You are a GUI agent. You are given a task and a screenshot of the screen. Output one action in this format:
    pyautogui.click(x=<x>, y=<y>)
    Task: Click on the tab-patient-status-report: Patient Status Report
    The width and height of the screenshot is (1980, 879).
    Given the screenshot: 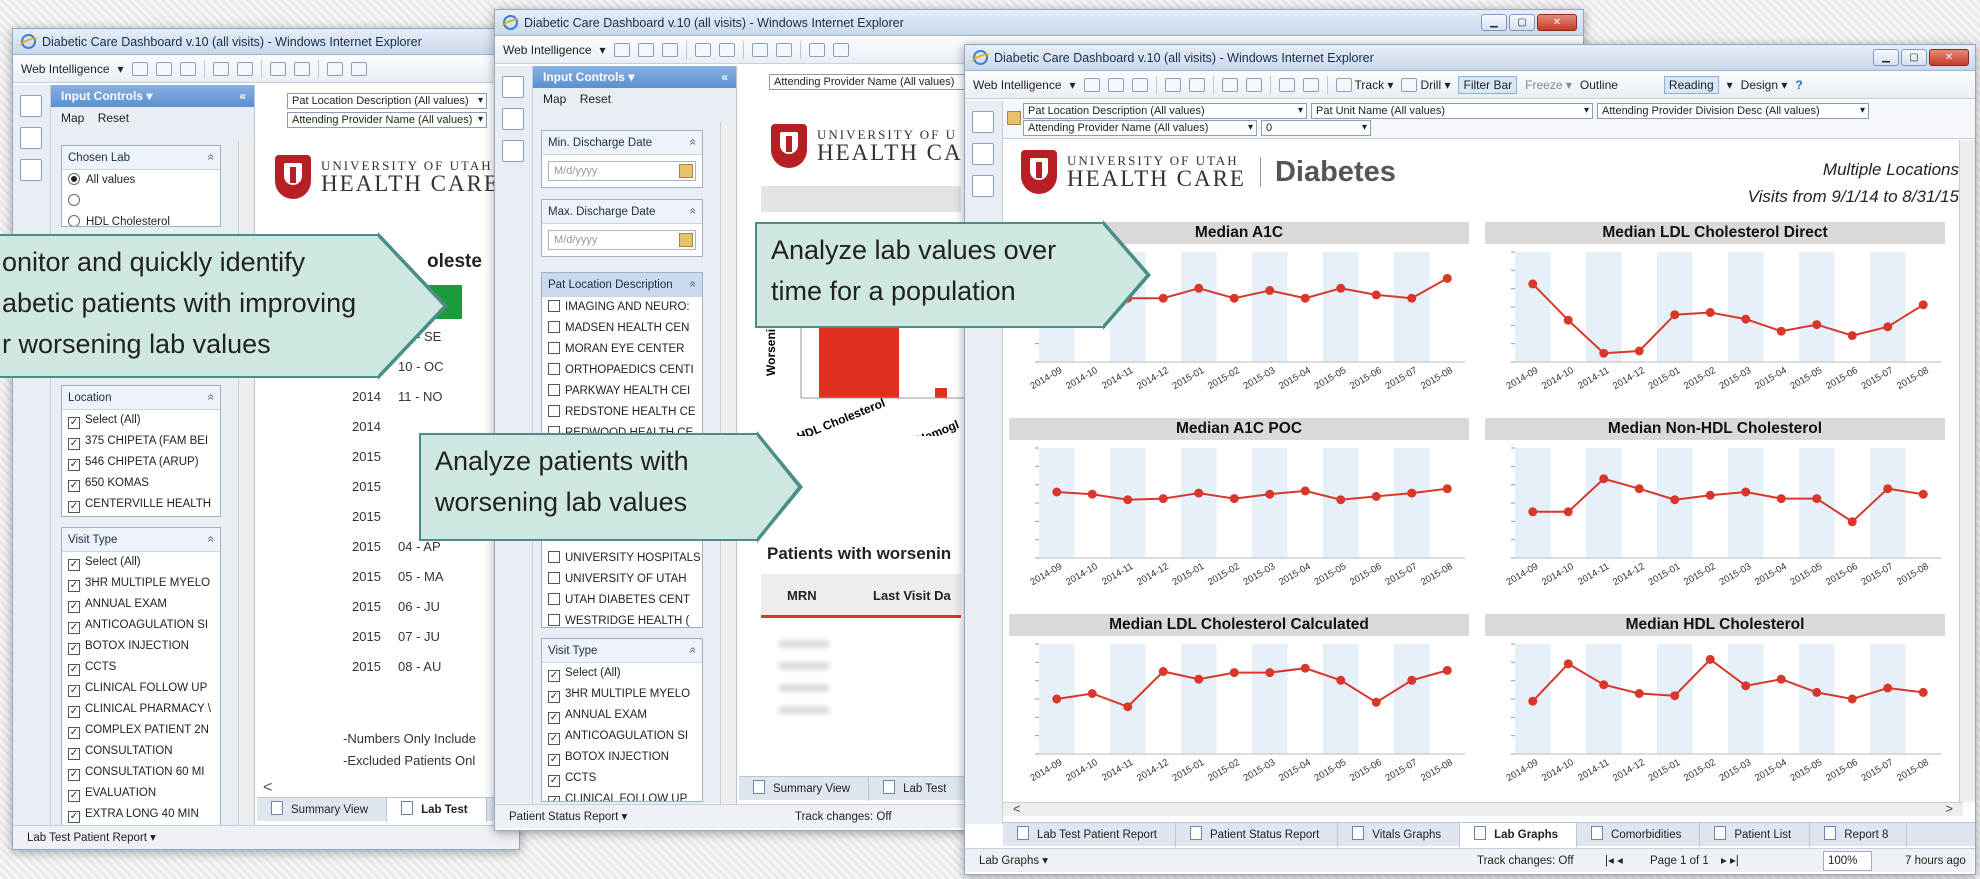 What is the action you would take?
    pyautogui.click(x=1257, y=834)
    